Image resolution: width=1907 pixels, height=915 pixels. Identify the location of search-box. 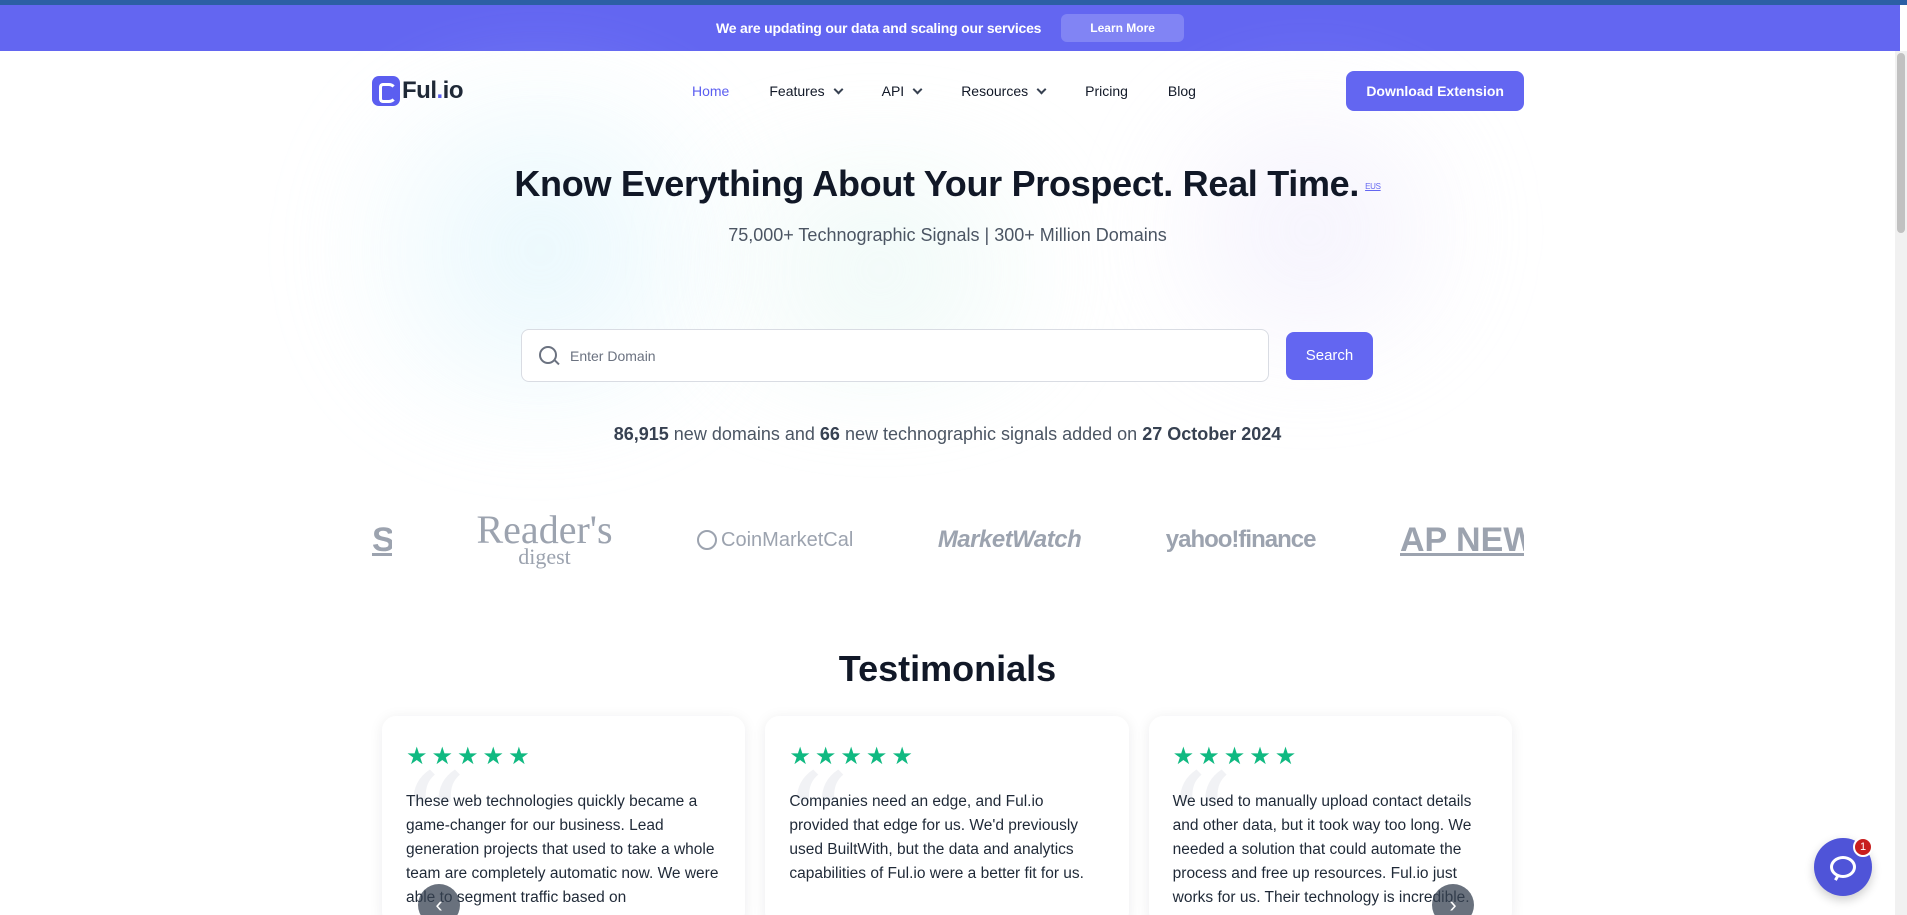
(895, 355).